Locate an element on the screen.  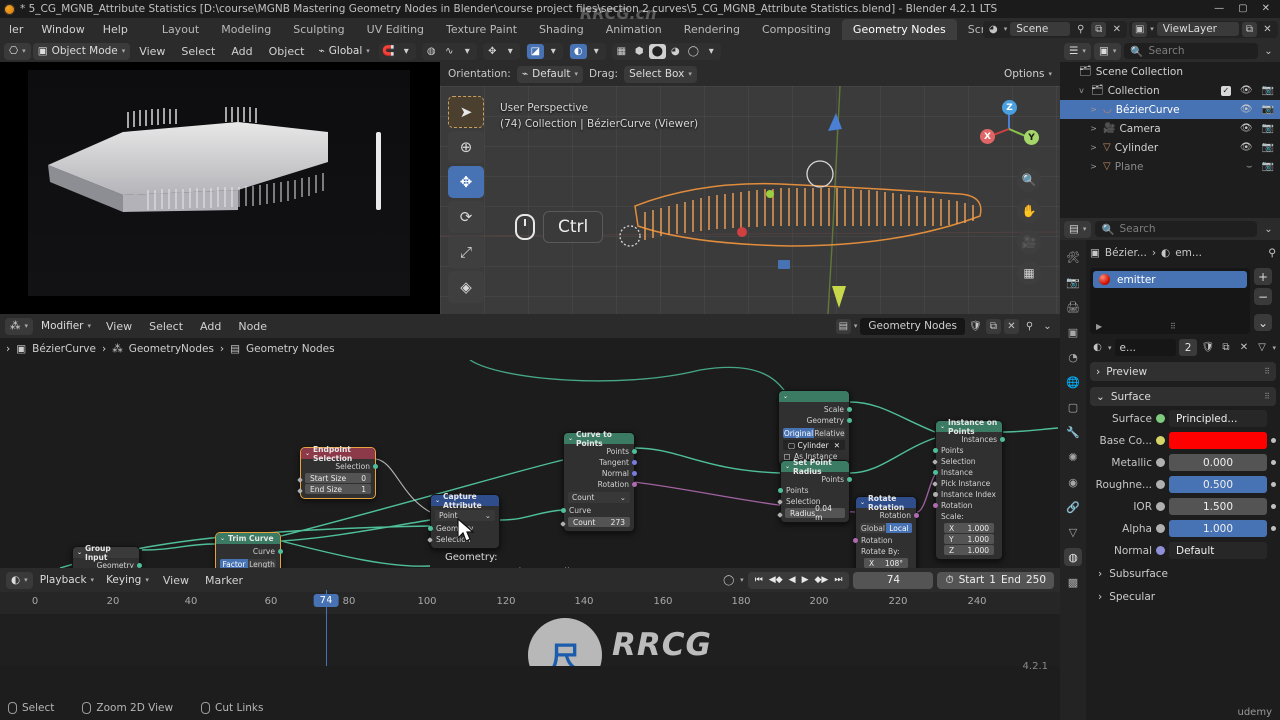
tab-object: ▢ is located at coordinates (1073, 407).